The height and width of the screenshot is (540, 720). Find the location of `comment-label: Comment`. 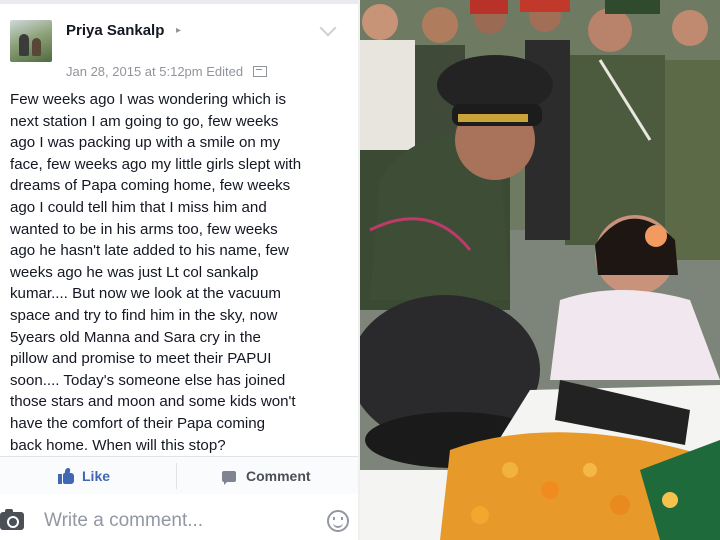

comment-label: Comment is located at coordinates (278, 476).